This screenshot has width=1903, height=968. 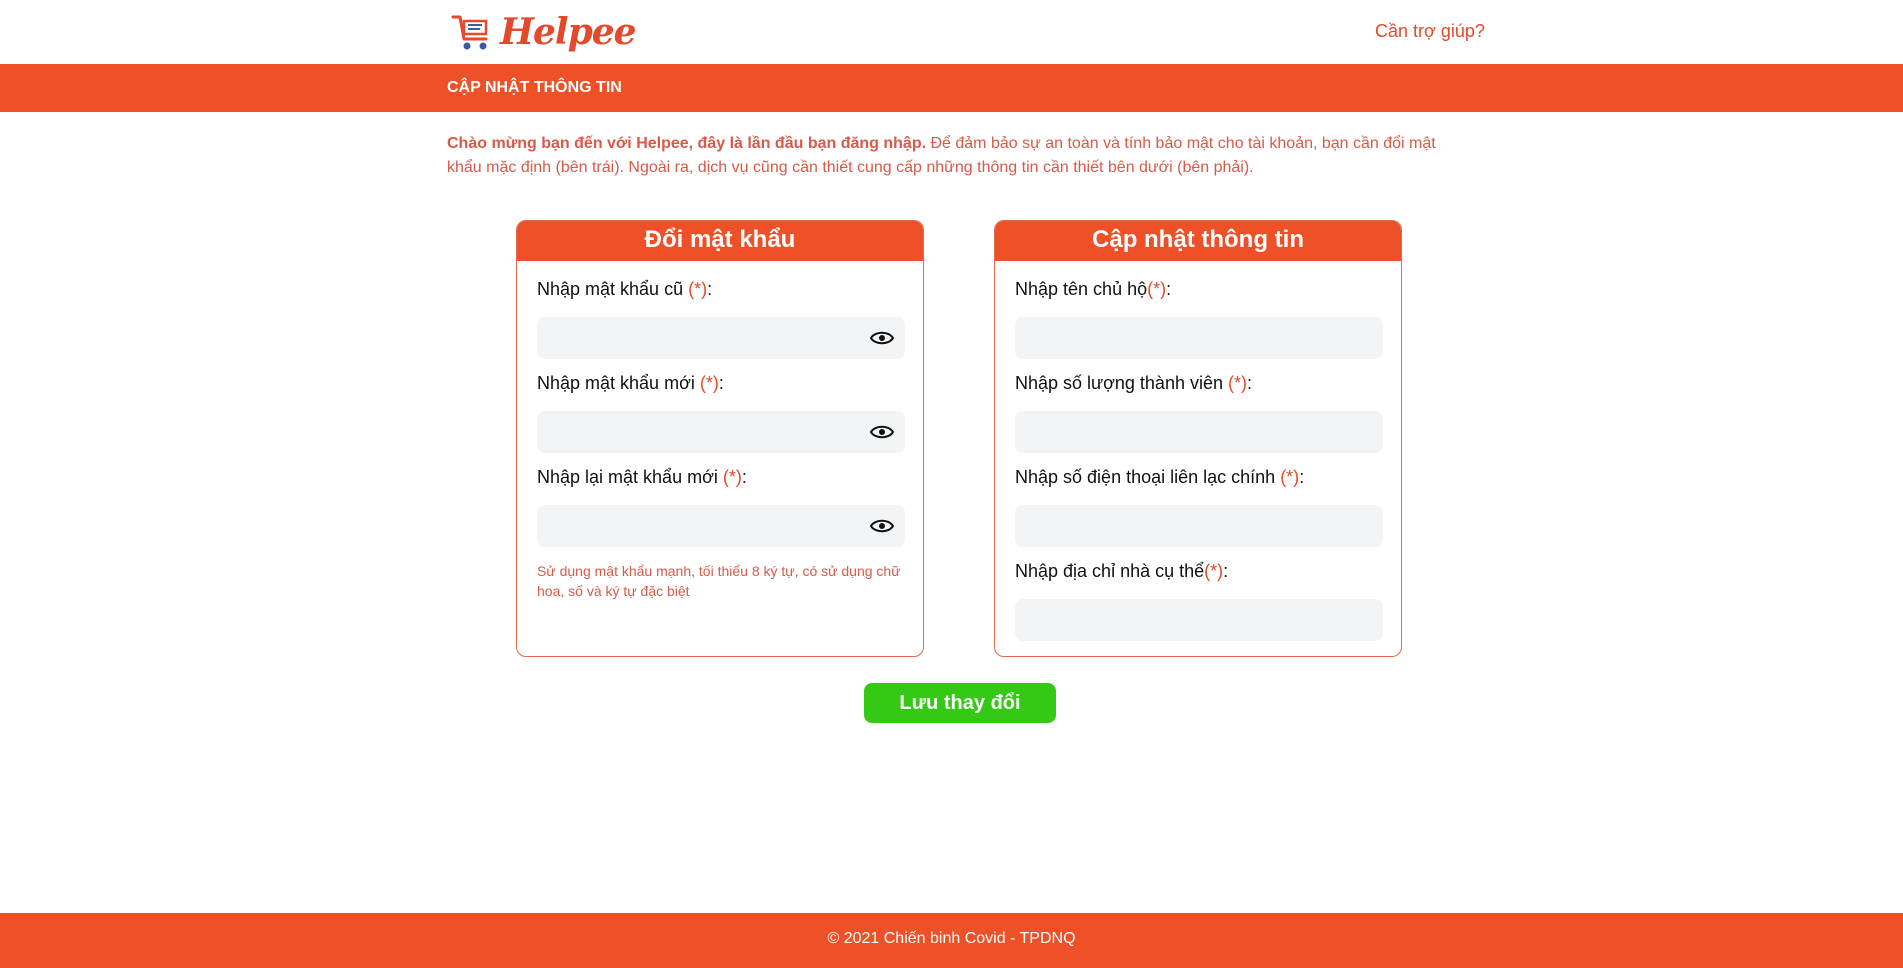 I want to click on confirm-password-input, so click(x=721, y=526).